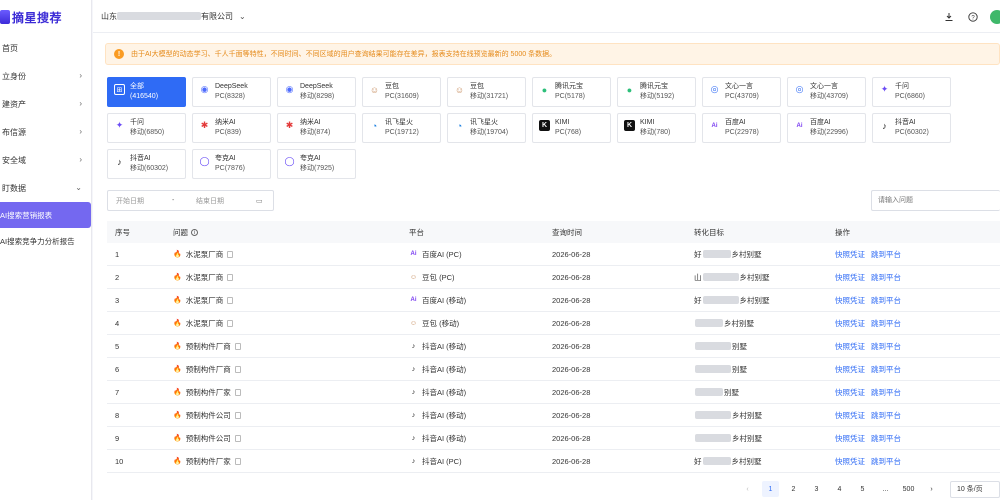  I want to click on platform-card: Ai 百度AI 移动(22996), so click(826, 128).